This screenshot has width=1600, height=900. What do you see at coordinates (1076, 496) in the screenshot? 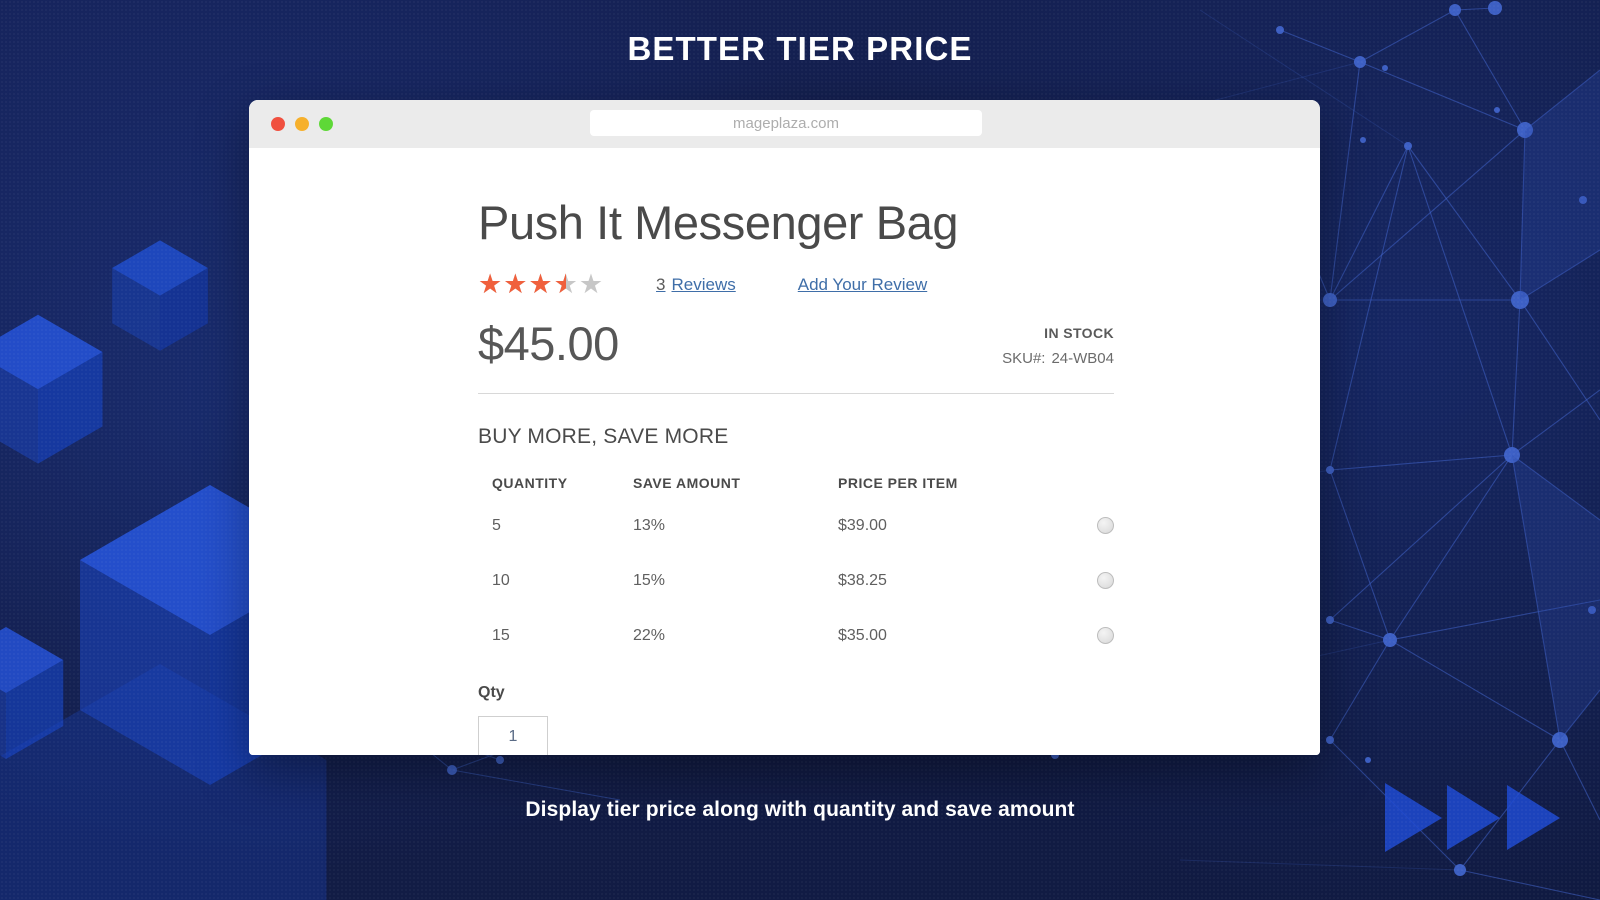
I see `column-header-select` at bounding box center [1076, 496].